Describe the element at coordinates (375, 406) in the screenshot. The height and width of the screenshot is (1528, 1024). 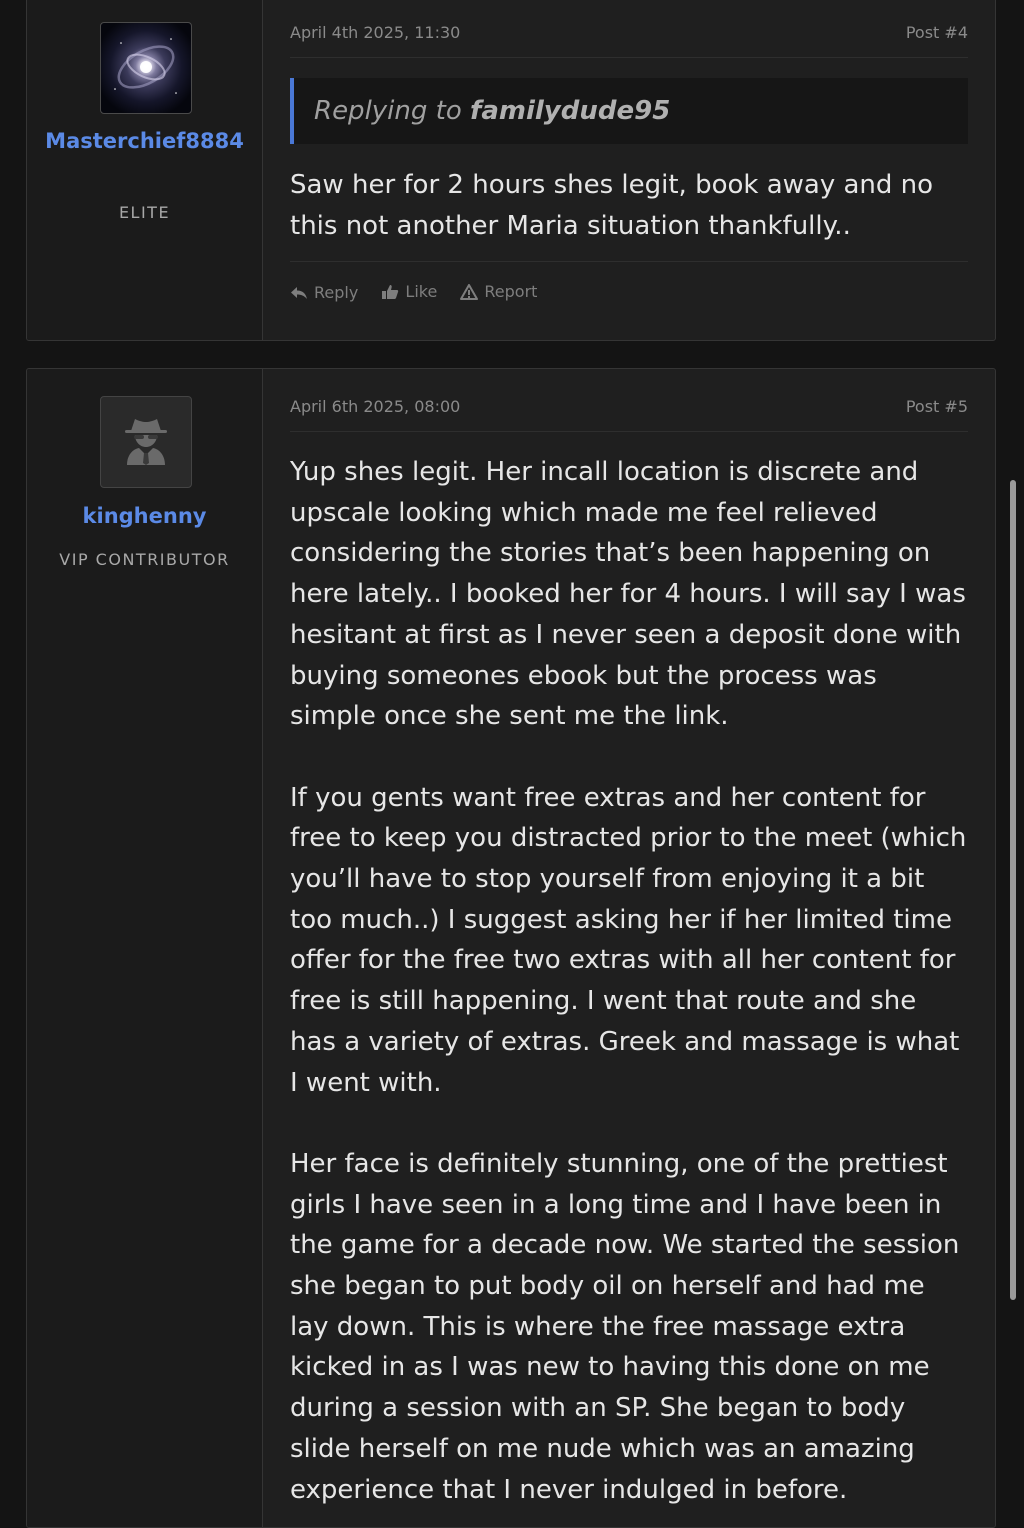
I see `post-date: April 6th 2025, 08:00` at that location.